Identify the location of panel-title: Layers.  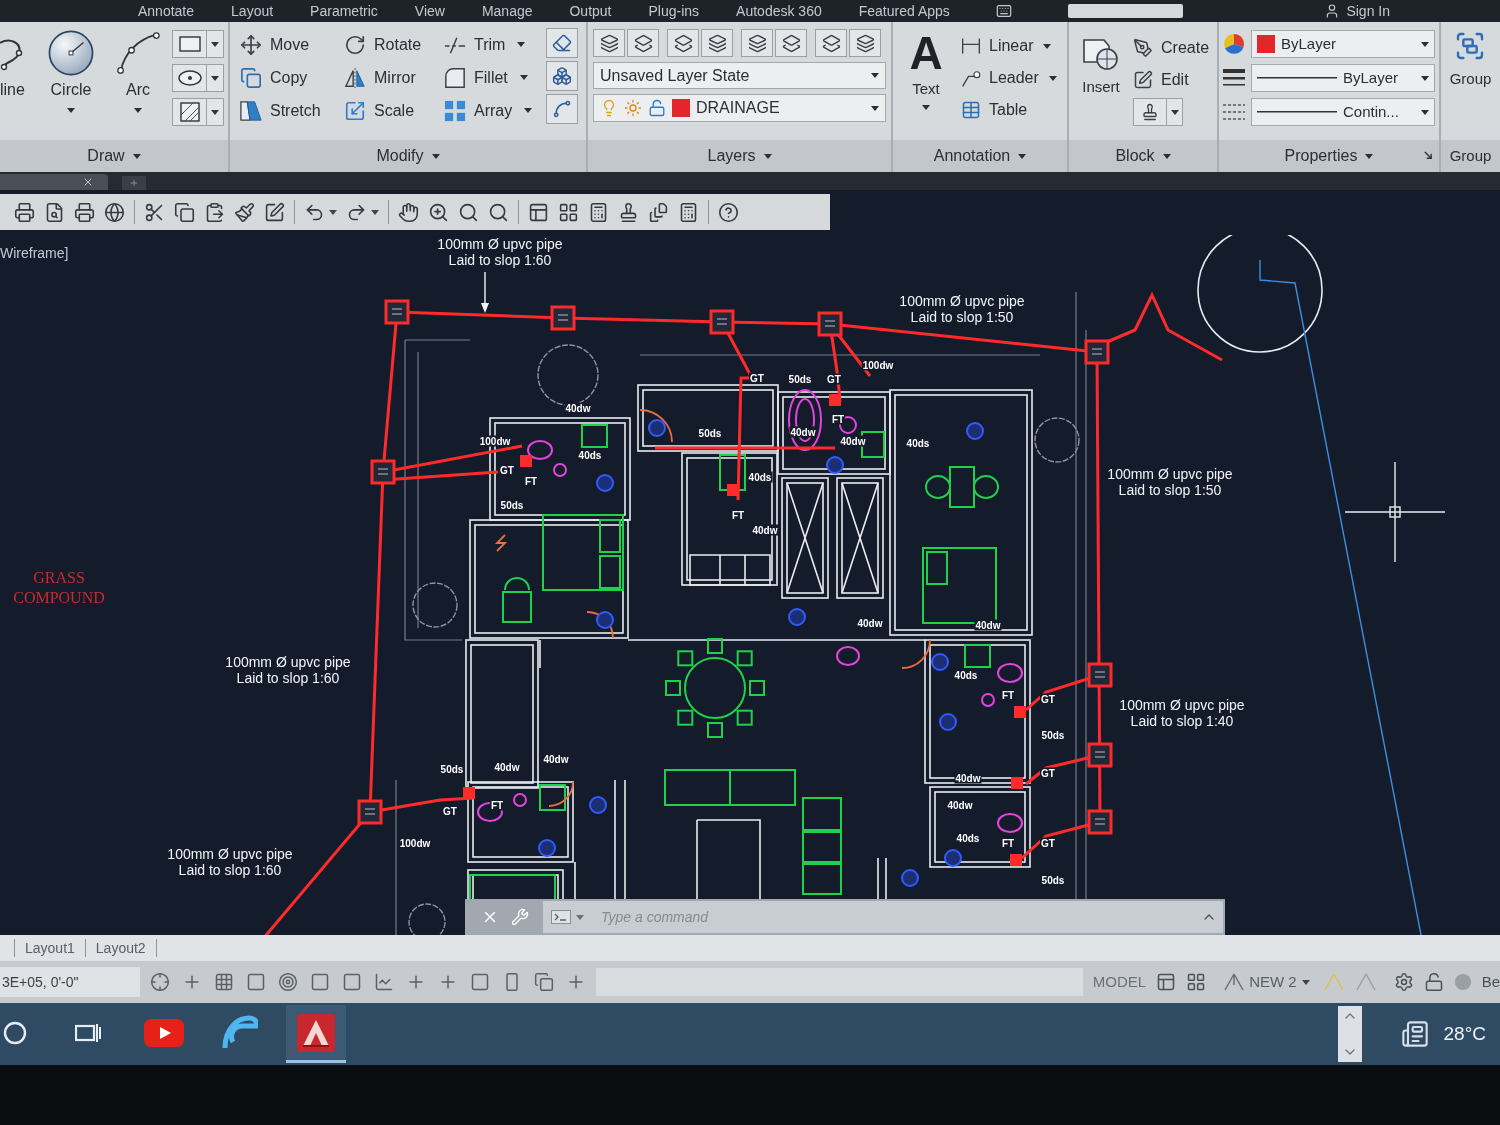
(739, 156).